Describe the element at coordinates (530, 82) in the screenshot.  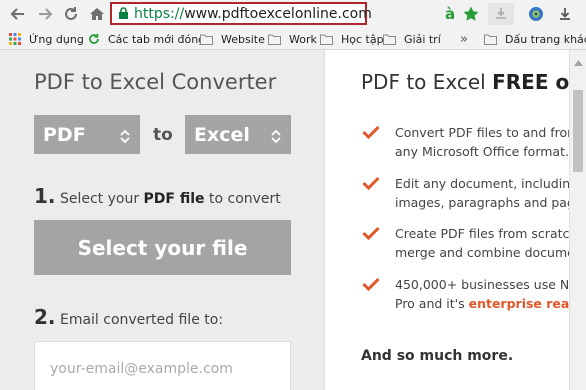
I see `promo-title-bold: FREE on` at that location.